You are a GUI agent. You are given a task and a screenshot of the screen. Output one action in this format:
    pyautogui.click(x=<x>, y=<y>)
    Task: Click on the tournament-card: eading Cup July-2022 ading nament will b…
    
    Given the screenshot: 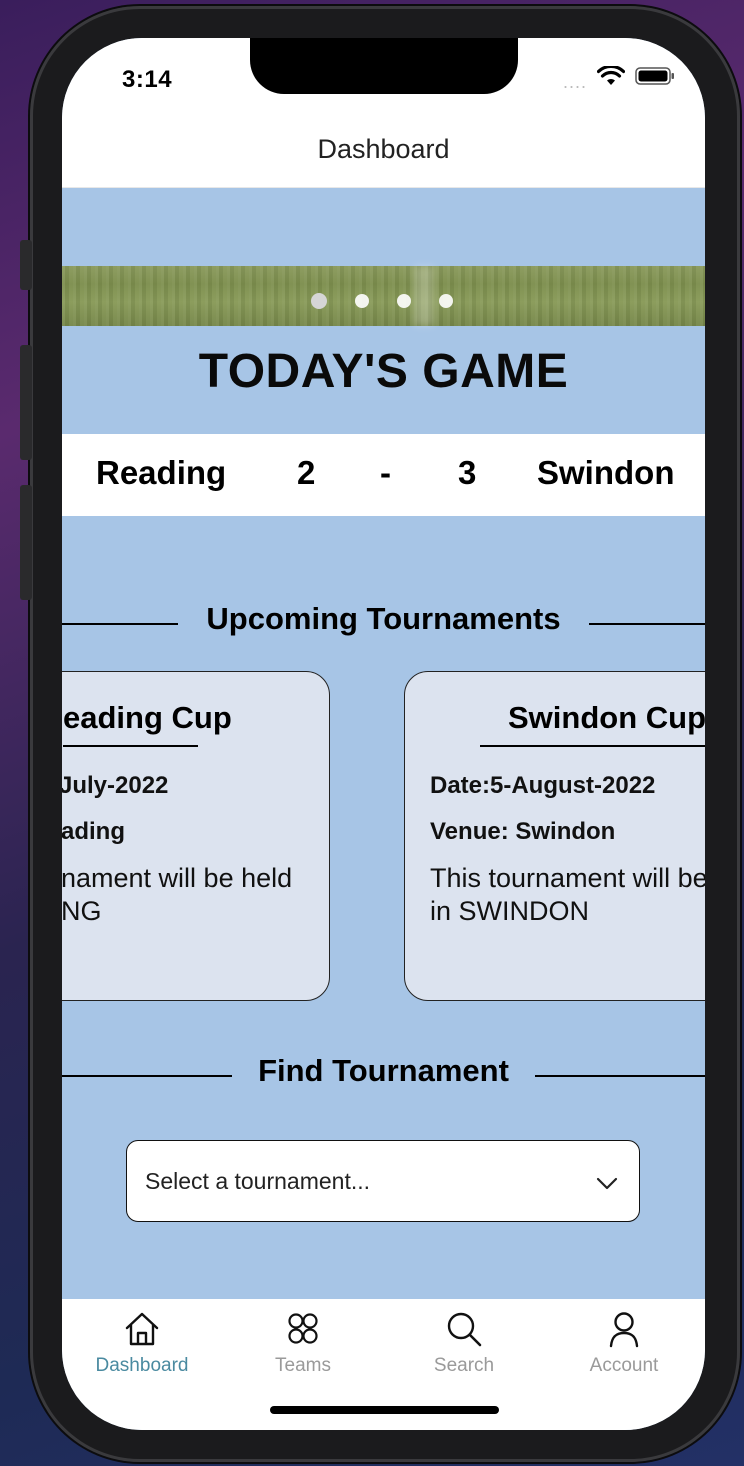 What is the action you would take?
    pyautogui.click(x=196, y=836)
    